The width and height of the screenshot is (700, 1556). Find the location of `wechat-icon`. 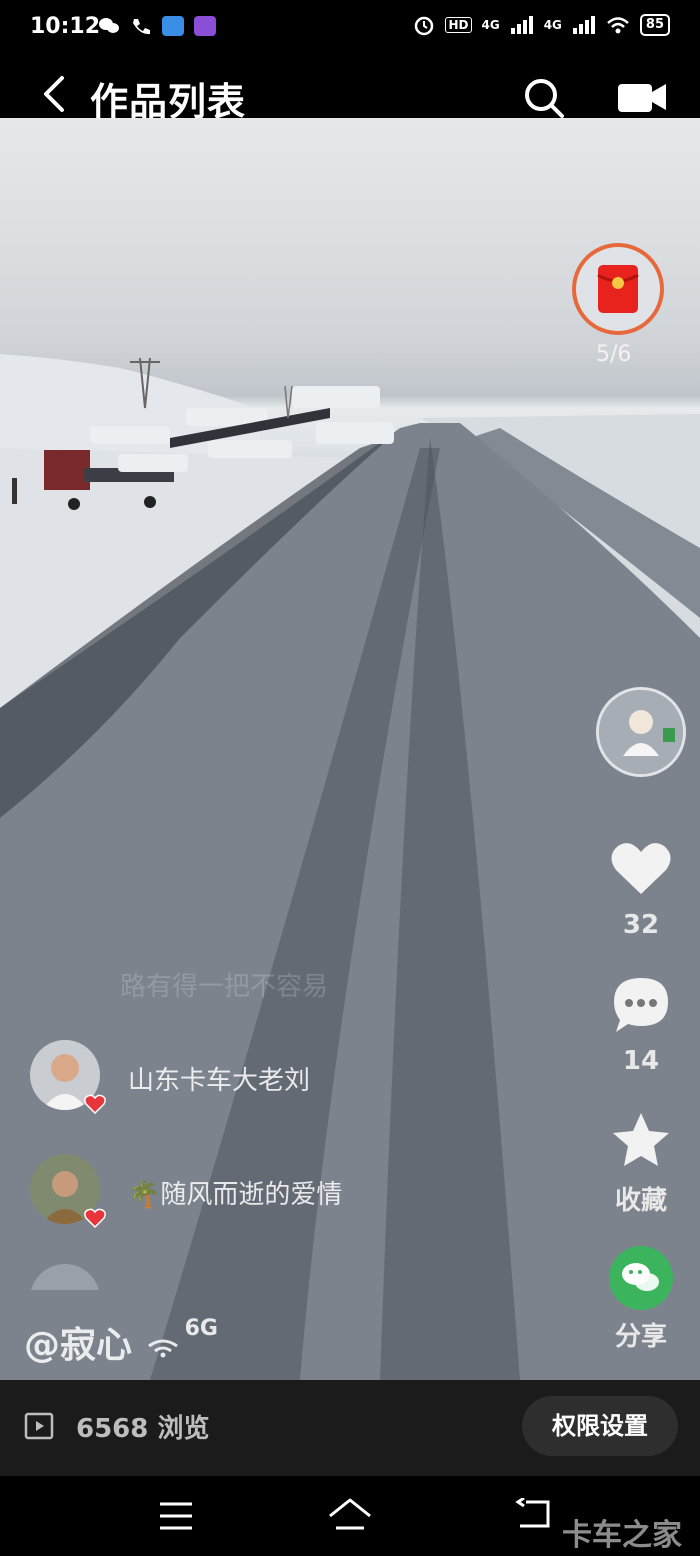

wechat-icon is located at coordinates (640, 1277).